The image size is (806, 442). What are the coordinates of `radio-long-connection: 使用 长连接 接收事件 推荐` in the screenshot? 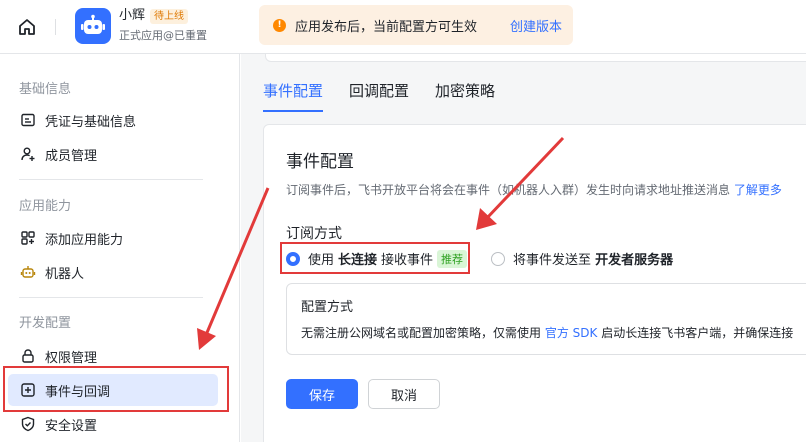 It's located at (377, 258).